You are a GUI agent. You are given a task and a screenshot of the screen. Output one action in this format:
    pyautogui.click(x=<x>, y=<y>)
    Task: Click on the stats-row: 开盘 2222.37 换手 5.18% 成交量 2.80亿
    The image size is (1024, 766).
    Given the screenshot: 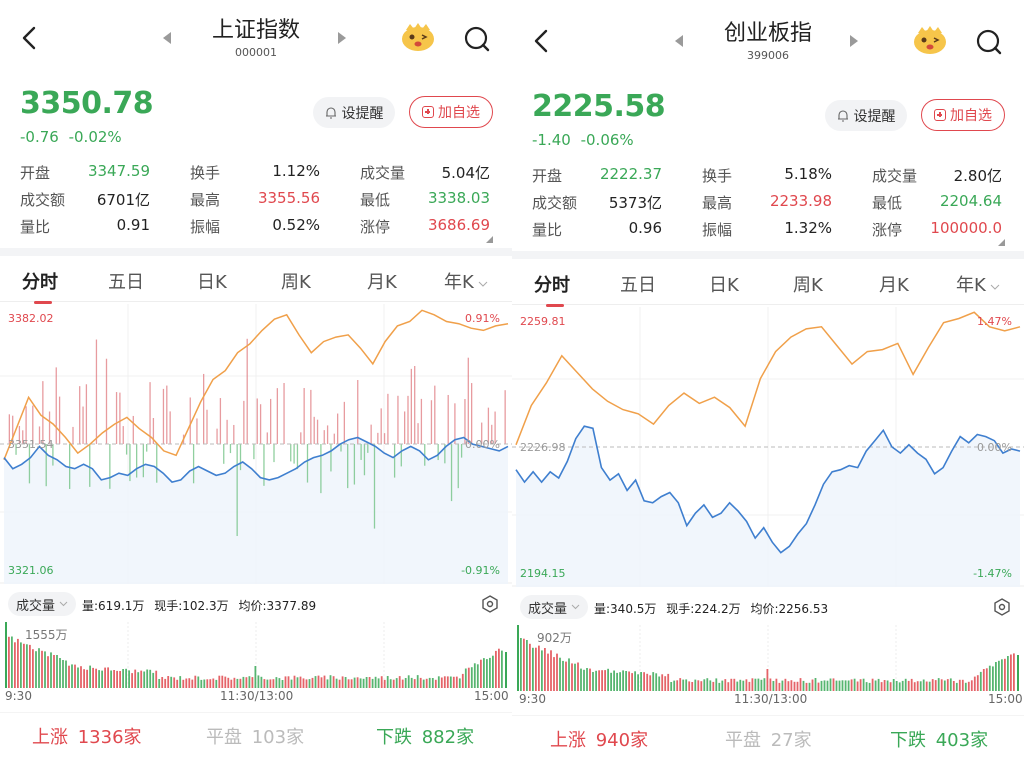 What is the action you would take?
    pyautogui.click(x=768, y=175)
    